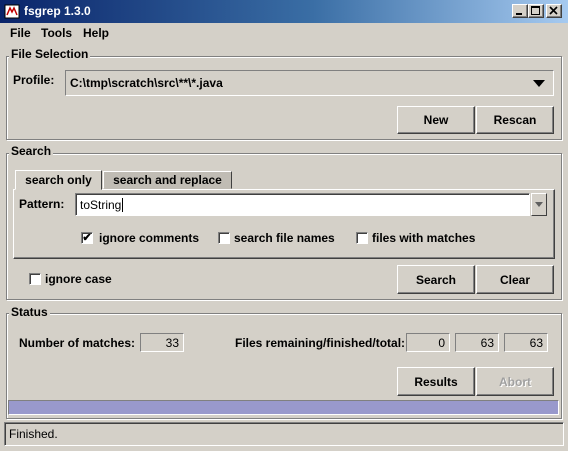 This screenshot has height=451, width=568. Describe the element at coordinates (146, 83) in the screenshot. I see `profile-value: C:\tmp\scratch\src\**\*.java` at that location.